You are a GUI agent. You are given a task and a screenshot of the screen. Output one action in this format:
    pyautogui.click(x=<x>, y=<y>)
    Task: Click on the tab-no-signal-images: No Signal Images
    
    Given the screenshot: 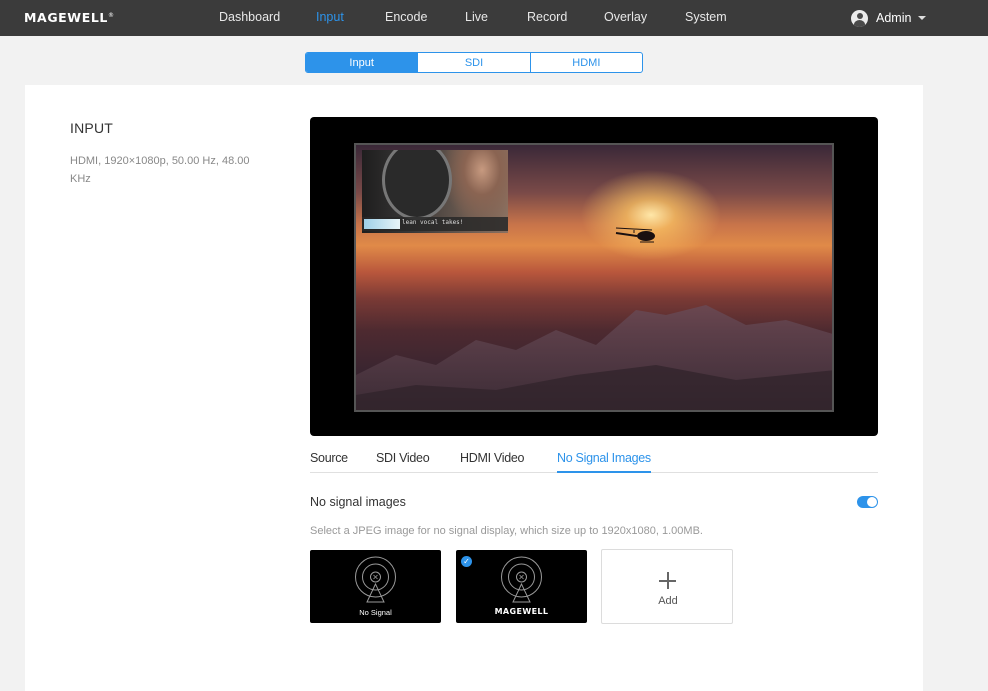 What is the action you would take?
    pyautogui.click(x=604, y=462)
    